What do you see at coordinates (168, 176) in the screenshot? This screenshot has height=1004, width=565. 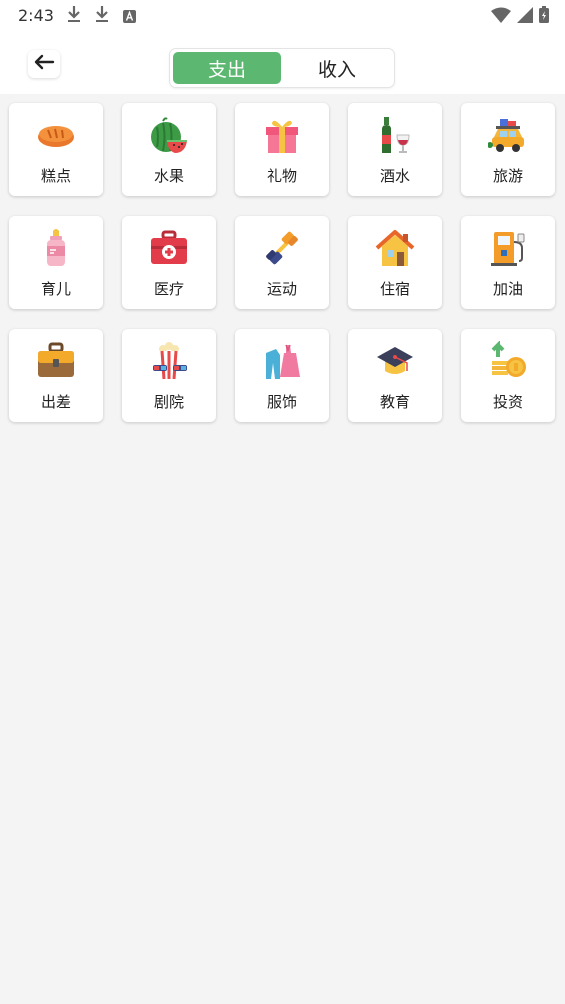 I see `category-label: 水果` at bounding box center [168, 176].